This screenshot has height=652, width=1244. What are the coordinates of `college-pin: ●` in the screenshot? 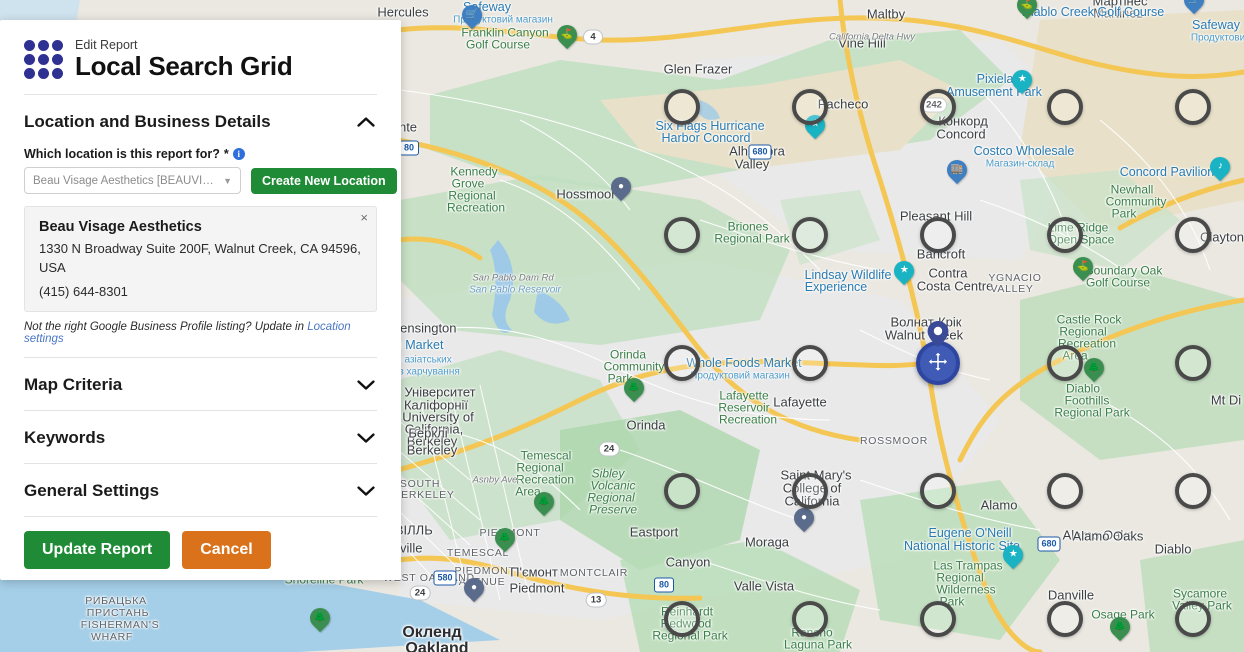 It's located at (804, 518).